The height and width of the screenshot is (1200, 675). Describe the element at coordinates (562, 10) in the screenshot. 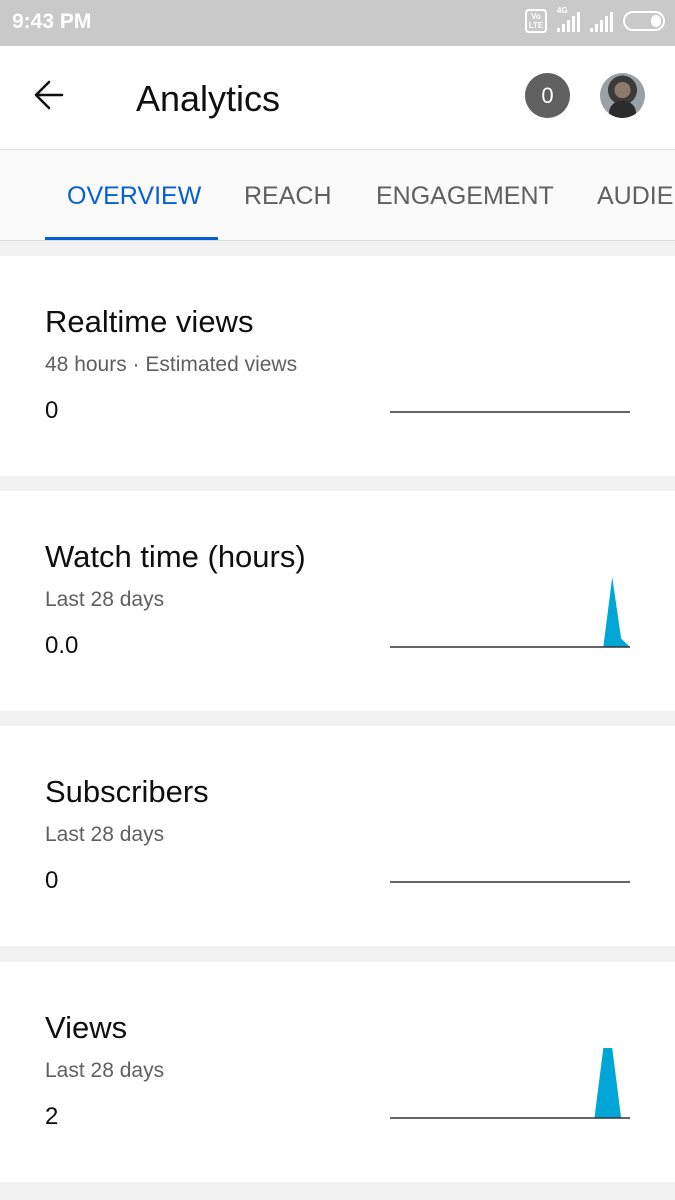

I see `network-type: 4G` at that location.